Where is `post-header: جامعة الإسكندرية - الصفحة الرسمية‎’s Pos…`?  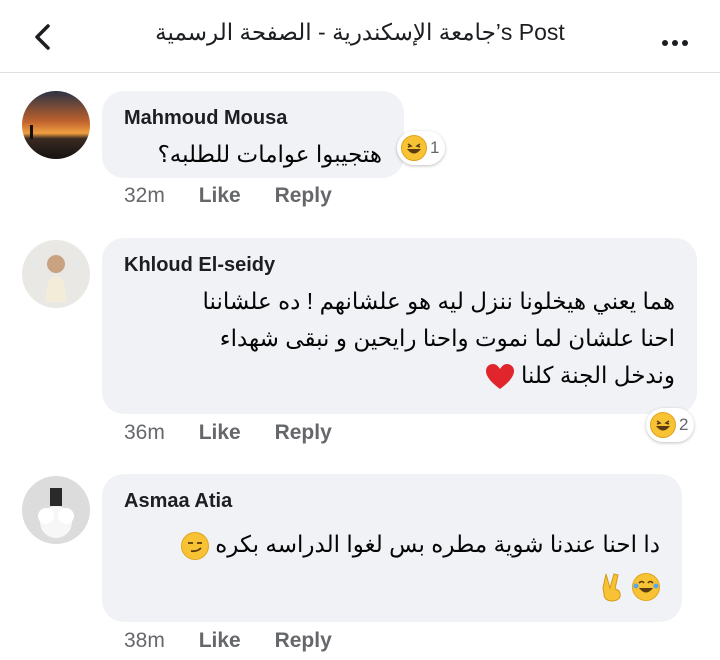
post-header: جامعة الإسكندرية - الصفحة الرسمية‎’s Pos… is located at coordinates (360, 36).